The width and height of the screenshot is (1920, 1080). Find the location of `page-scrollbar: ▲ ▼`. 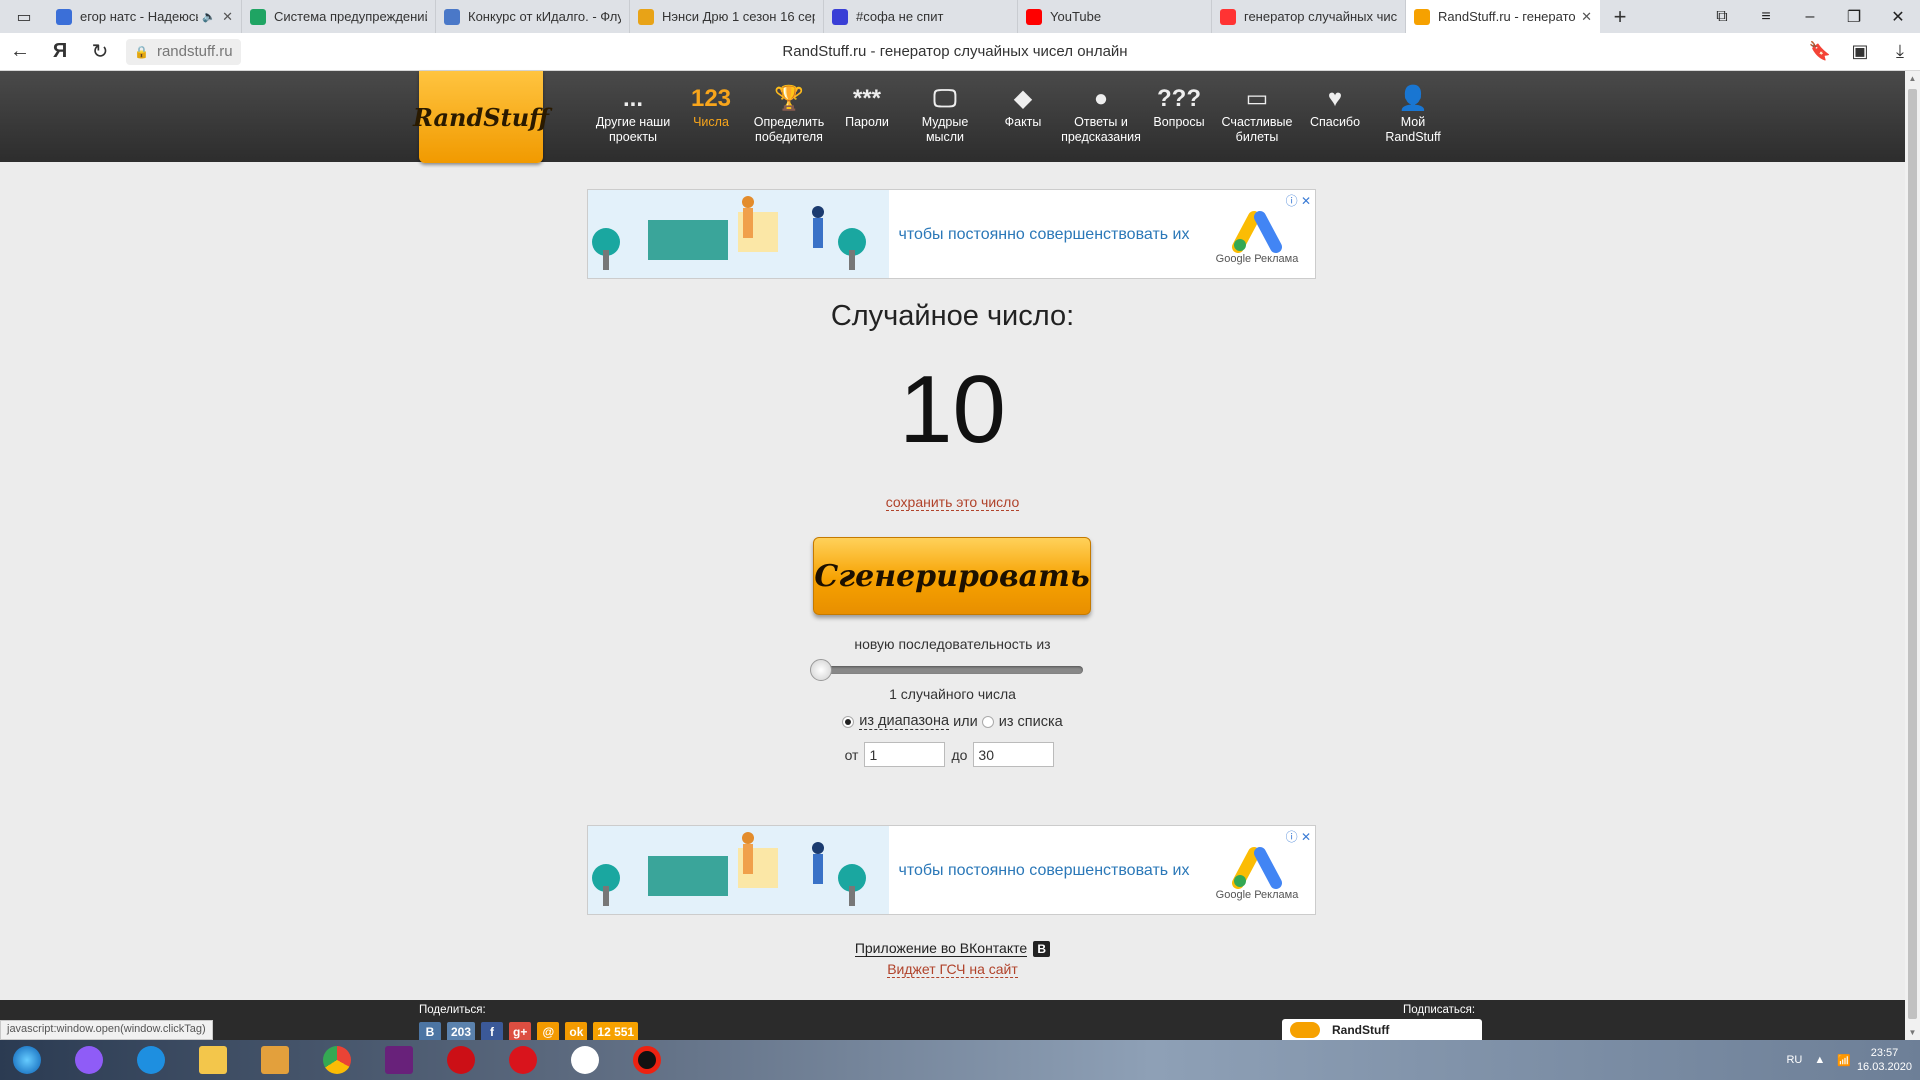

page-scrollbar: ▲ ▼ is located at coordinates (1912, 555).